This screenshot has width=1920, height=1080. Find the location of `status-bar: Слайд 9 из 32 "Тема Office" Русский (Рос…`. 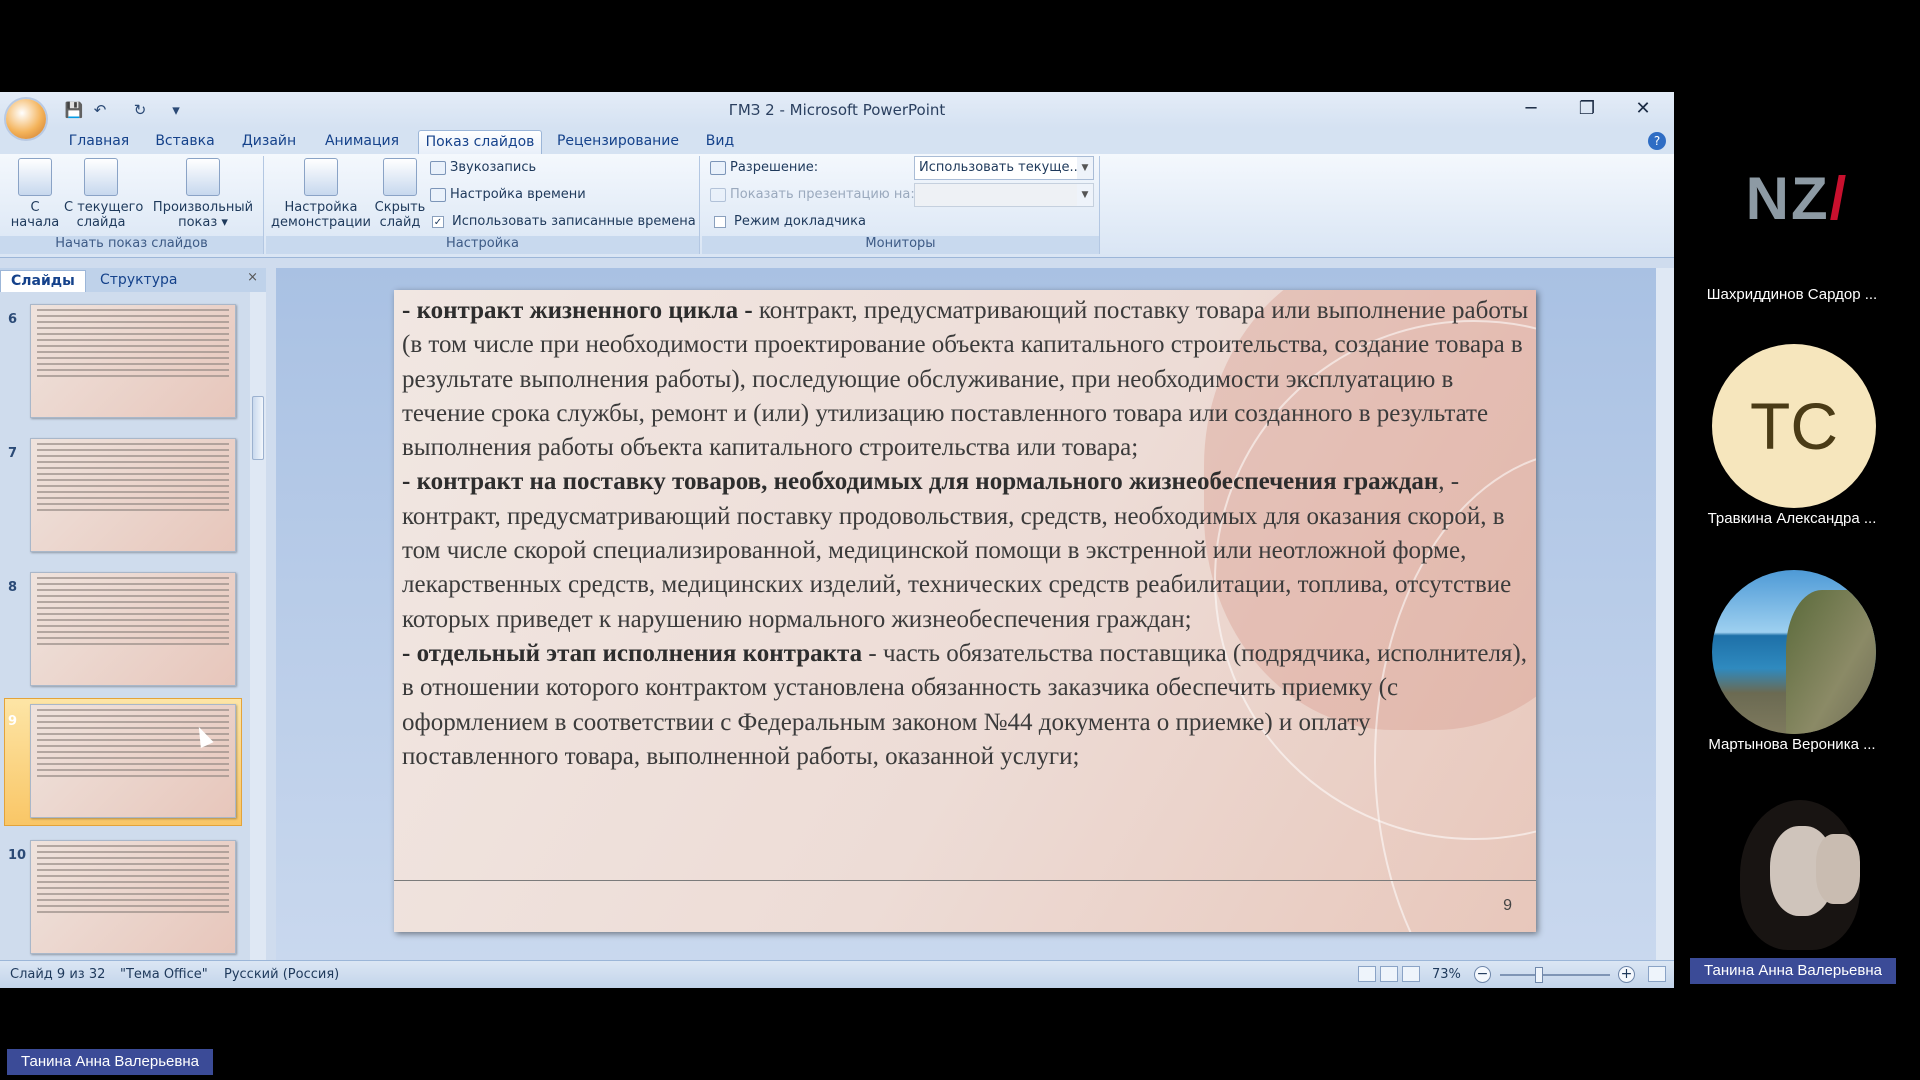

status-bar: Слайд 9 из 32 "Тема Office" Русский (Рос… is located at coordinates (837, 974).